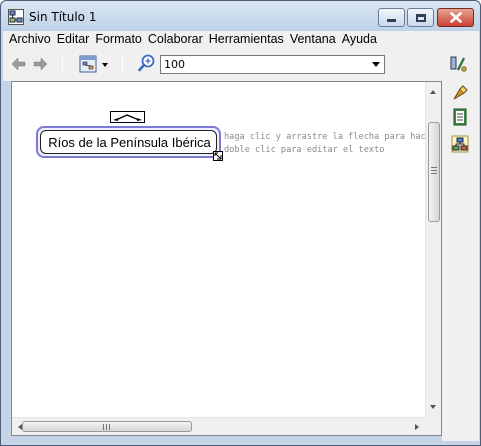 The width and height of the screenshot is (481, 446). What do you see at coordinates (127, 117) in the screenshot?
I see `link-drag-arrow-icon` at bounding box center [127, 117].